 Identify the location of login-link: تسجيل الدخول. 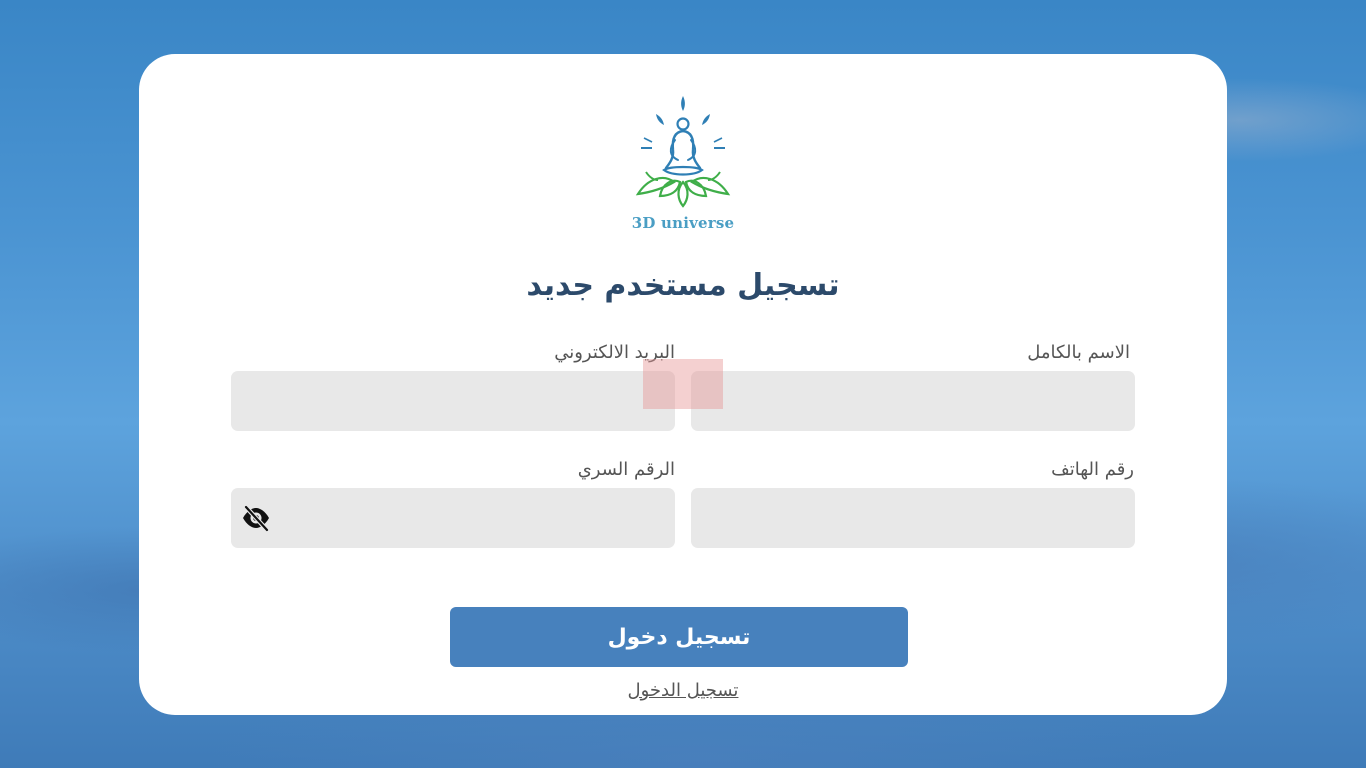
(683, 690).